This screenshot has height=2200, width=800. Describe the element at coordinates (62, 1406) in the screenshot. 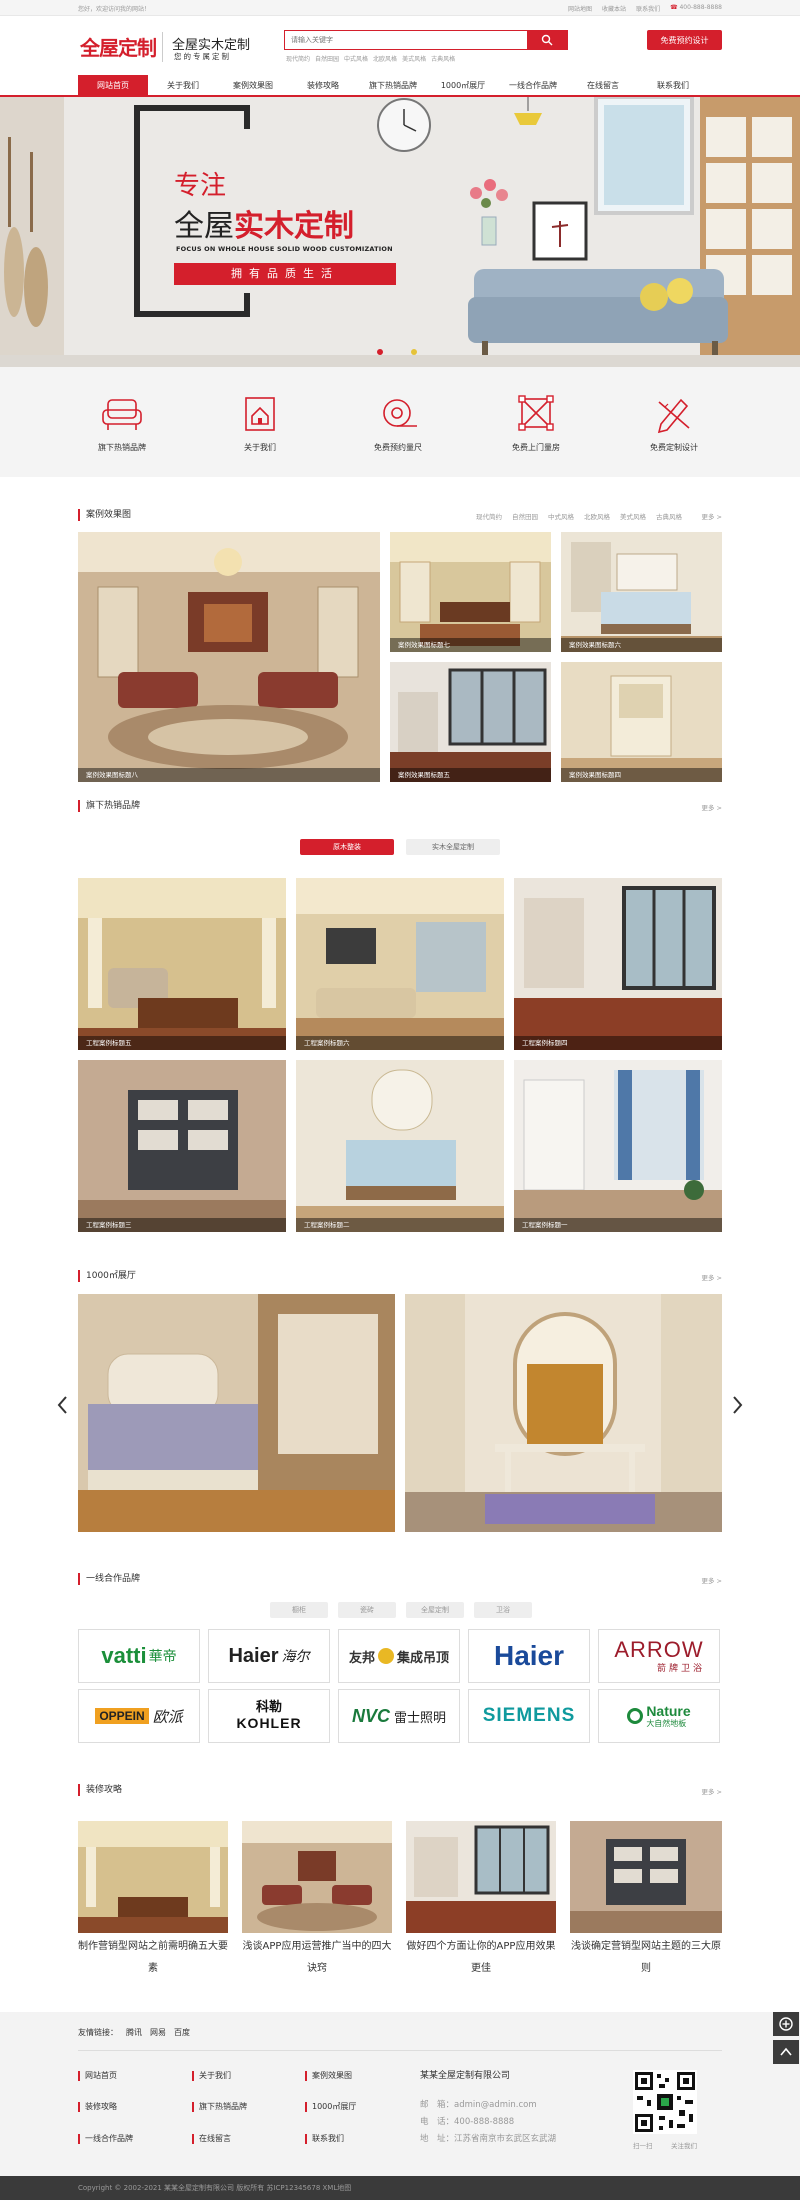

I see `carousel-prev-button` at that location.